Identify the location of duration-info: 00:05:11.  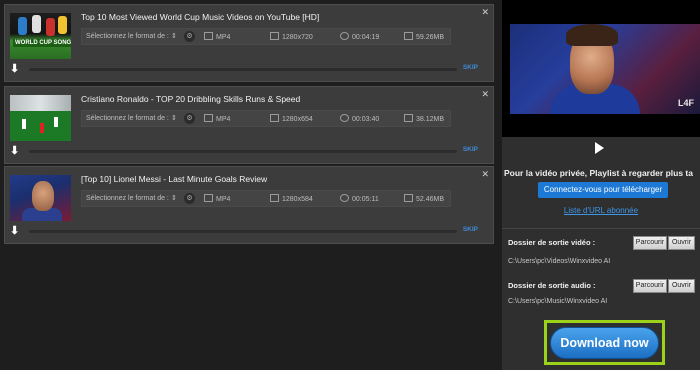
(359, 198).